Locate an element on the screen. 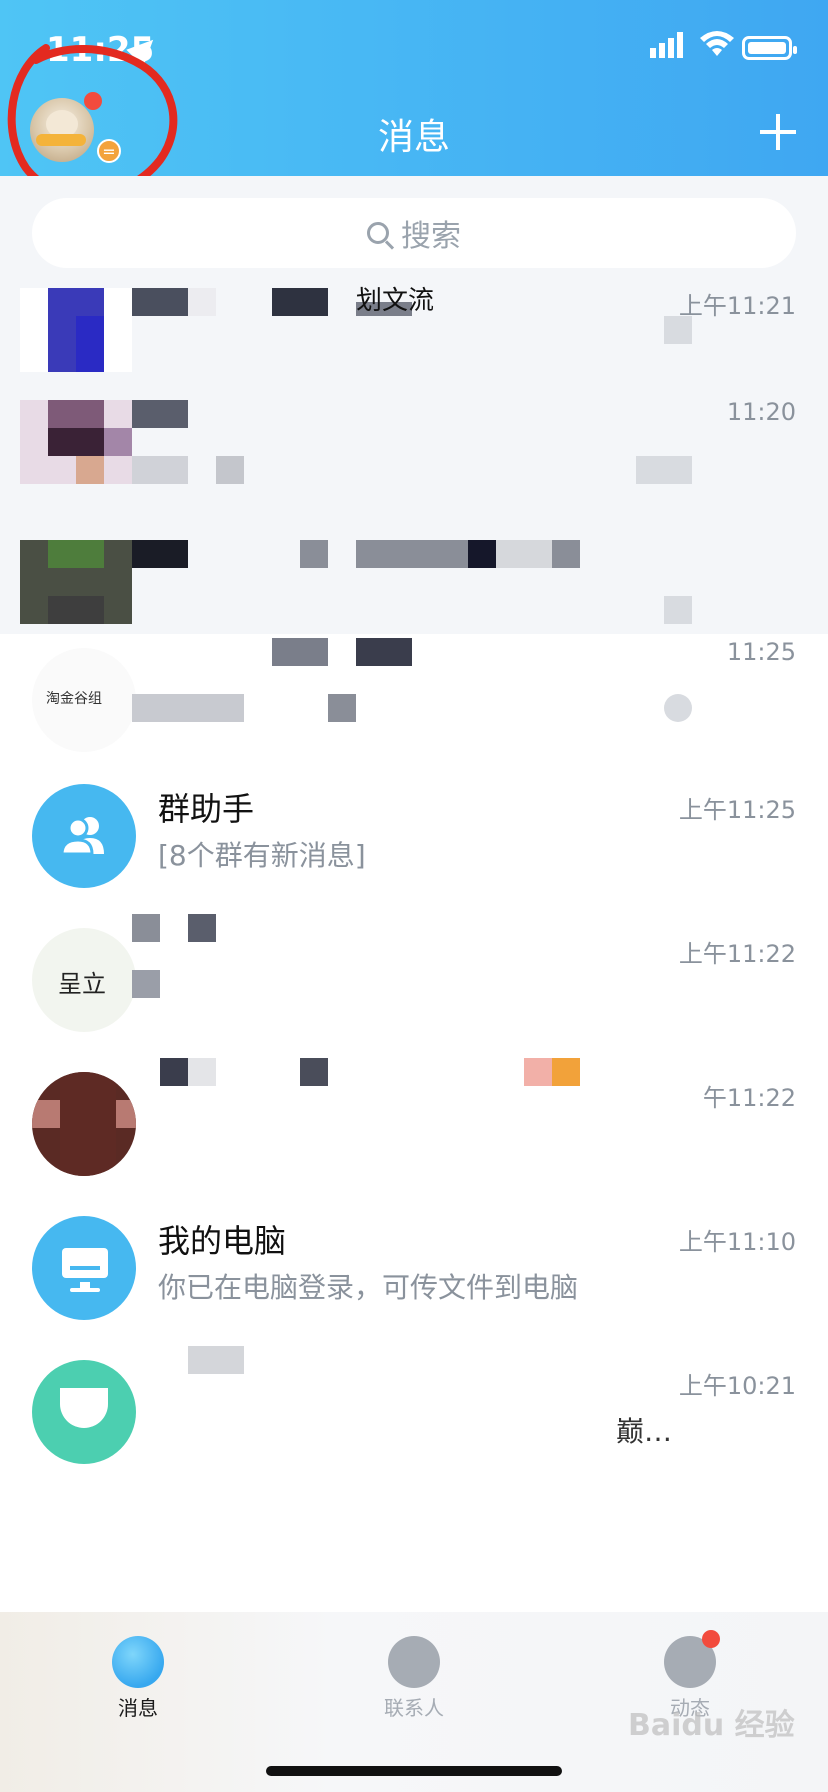  chat-bubble-icon is located at coordinates (138, 1662).